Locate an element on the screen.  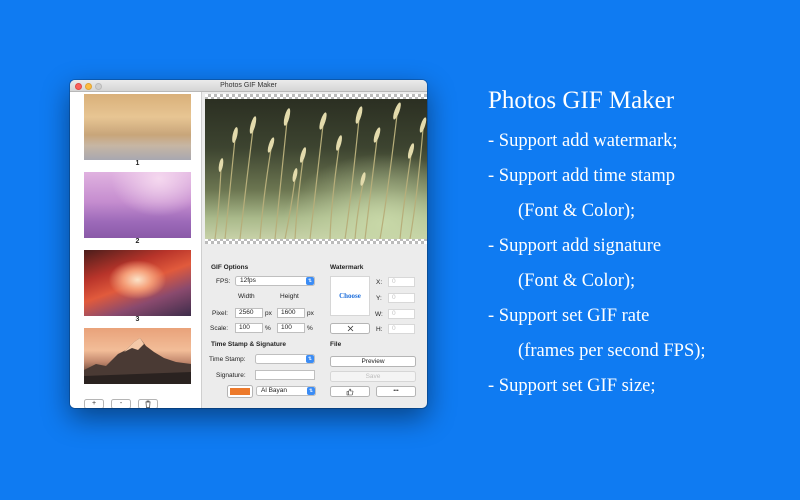
close-icon is located at coordinates (350, 328).